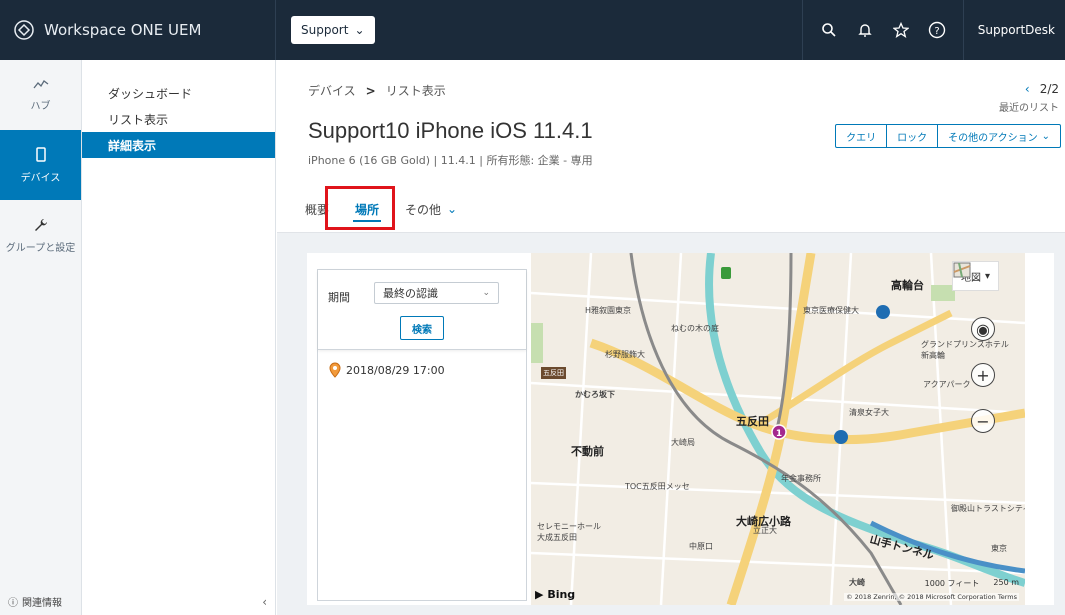  Describe the element at coordinates (423, 209) in the screenshot. I see `tab-more-label: その他` at that location.